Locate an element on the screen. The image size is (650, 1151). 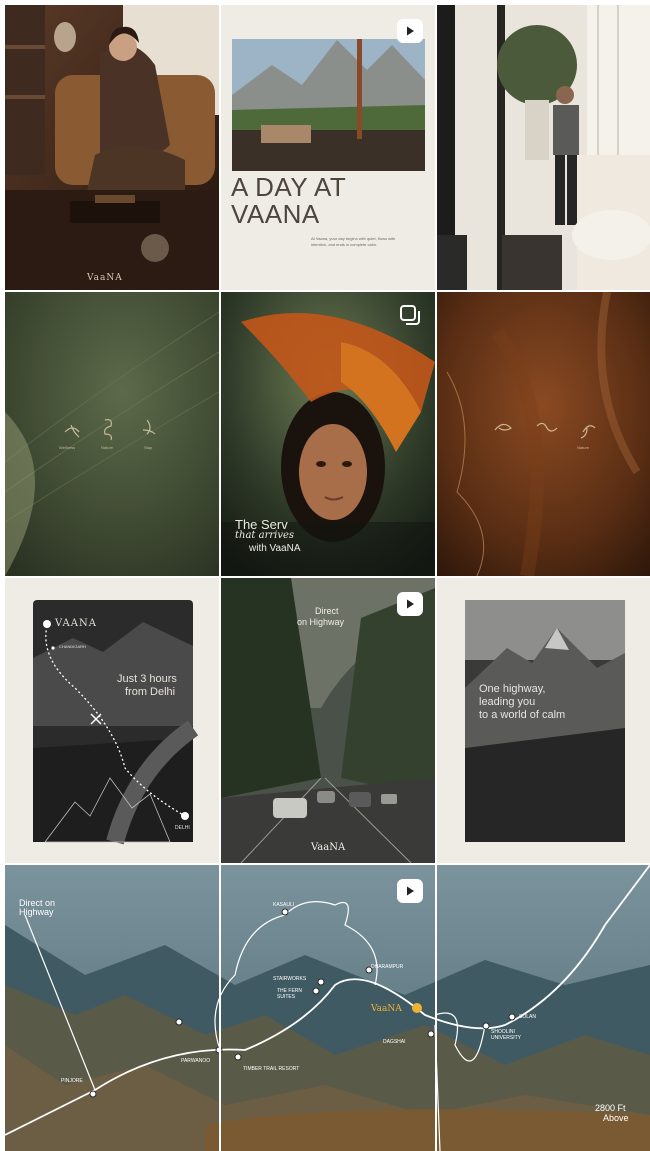
post-man-coffee is located at coordinates (543, 147).